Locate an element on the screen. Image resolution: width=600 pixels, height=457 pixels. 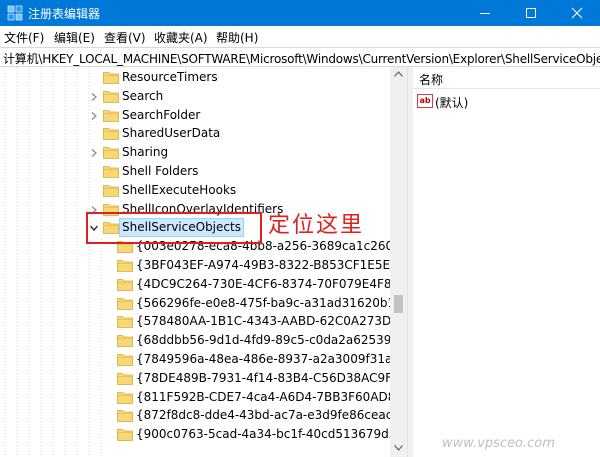
tree-item: Sharing is located at coordinates (195, 152).